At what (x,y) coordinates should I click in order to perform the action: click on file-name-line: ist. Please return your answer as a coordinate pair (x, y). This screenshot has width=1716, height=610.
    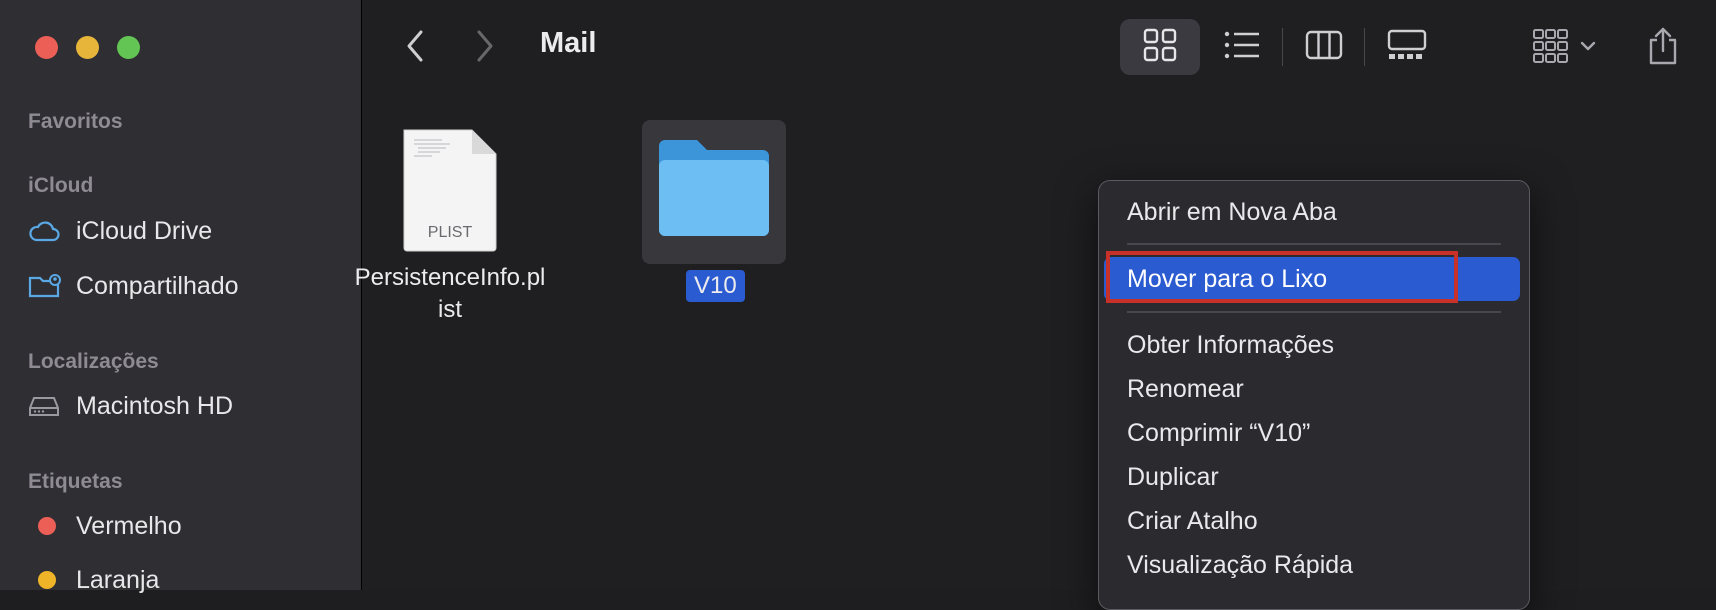
    Looking at the image, I should click on (450, 309).